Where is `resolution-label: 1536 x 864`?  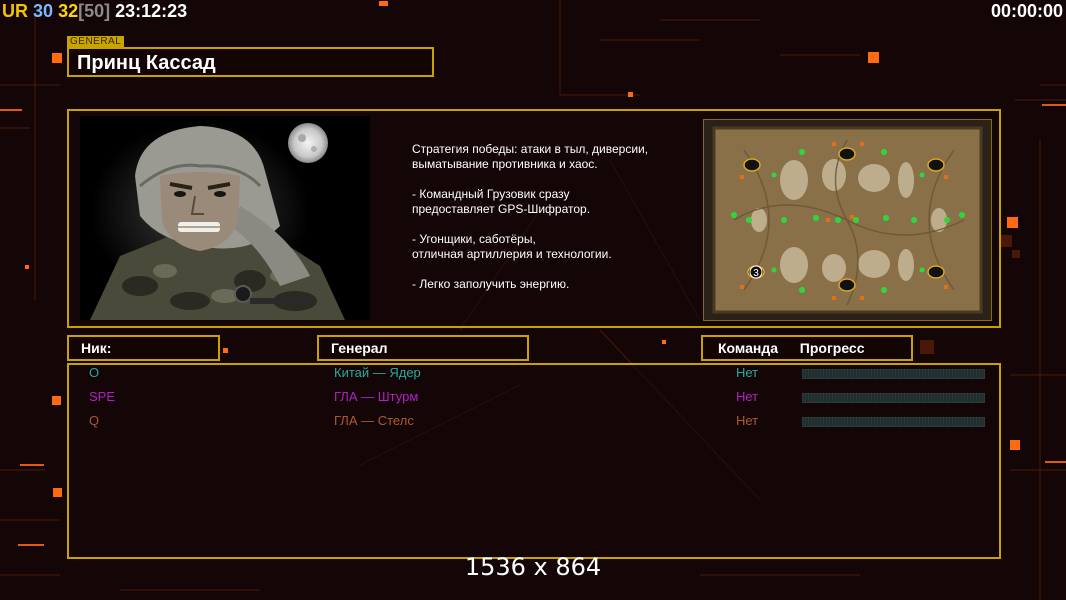 resolution-label: 1536 x 864 is located at coordinates (533, 567).